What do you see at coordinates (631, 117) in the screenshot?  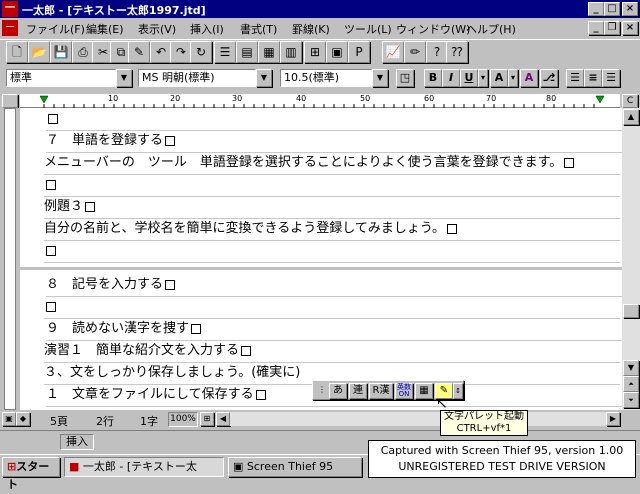 I see `scroll-up-icon: ▲` at bounding box center [631, 117].